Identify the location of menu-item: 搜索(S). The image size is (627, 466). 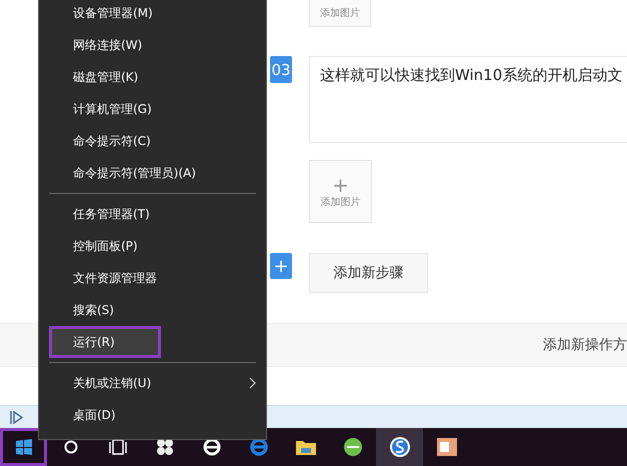
(152, 310).